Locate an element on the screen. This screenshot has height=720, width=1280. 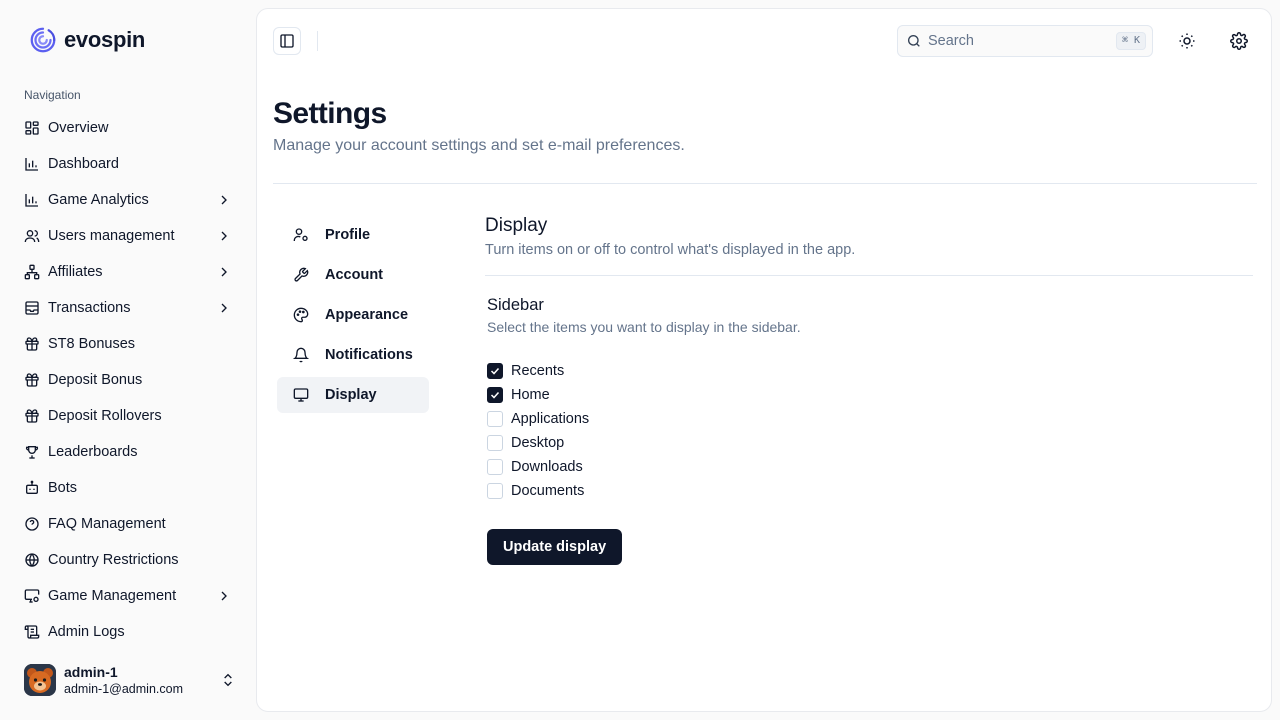
sidebar-item-country-restrictions: Country Restrictions is located at coordinates (128, 560).